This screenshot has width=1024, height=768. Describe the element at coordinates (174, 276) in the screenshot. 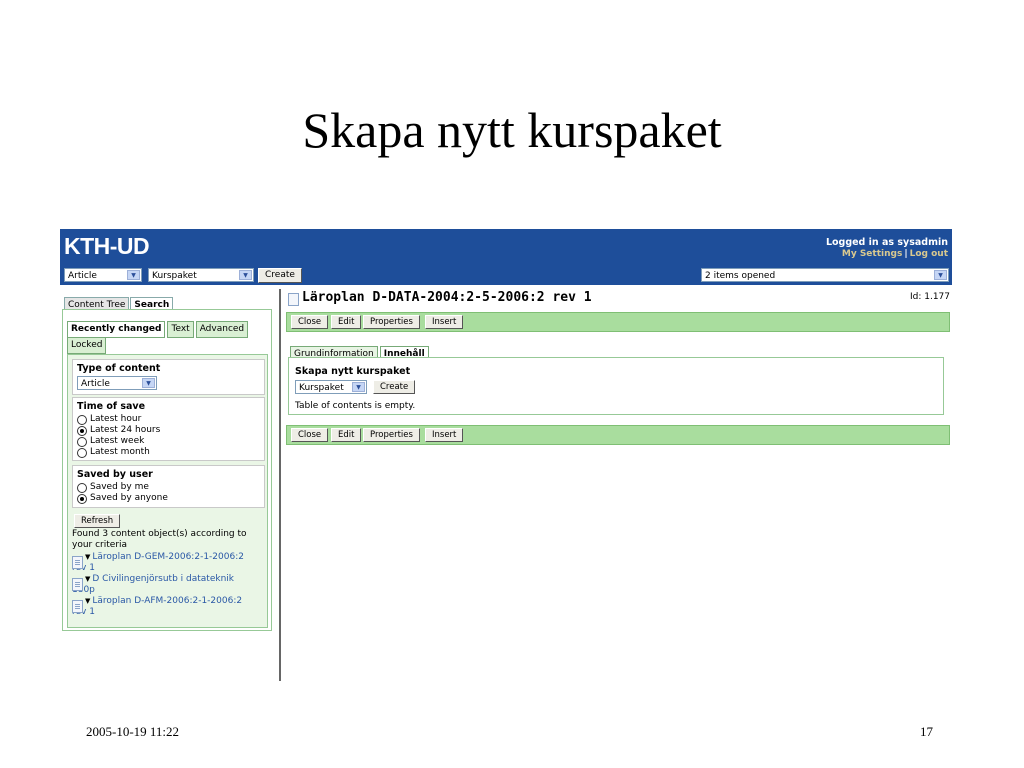

I see `template-value: Kurspaket` at that location.